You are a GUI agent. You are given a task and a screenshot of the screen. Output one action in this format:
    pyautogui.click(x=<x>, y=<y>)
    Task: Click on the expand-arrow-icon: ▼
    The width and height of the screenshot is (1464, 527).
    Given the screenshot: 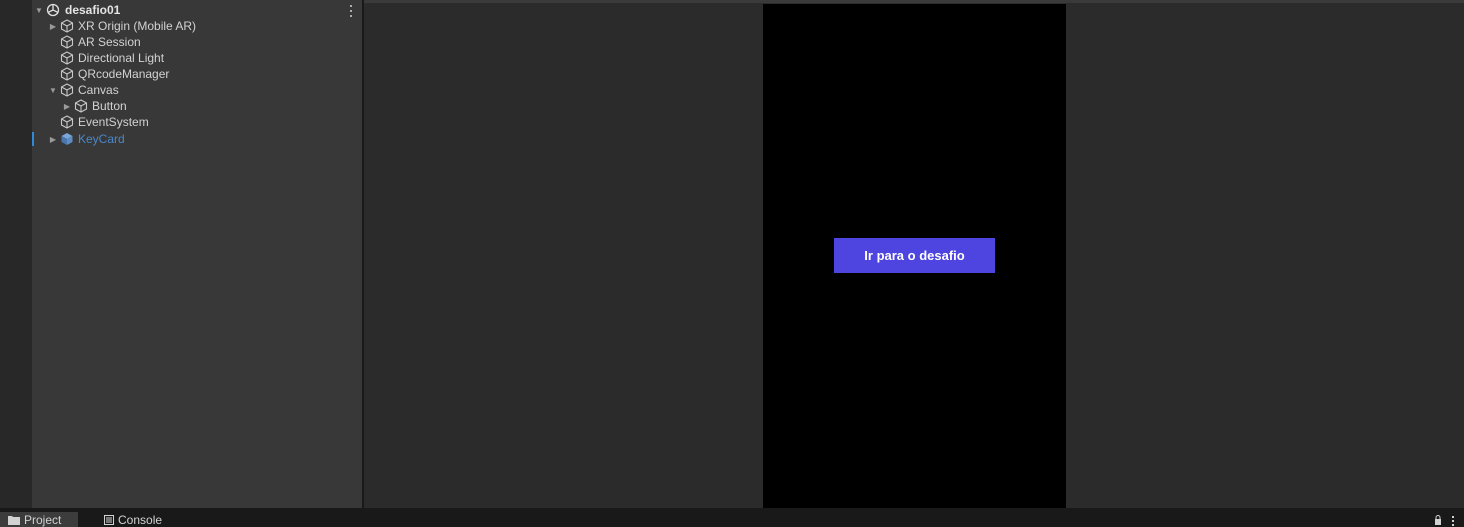 What is the action you would take?
    pyautogui.click(x=39, y=10)
    